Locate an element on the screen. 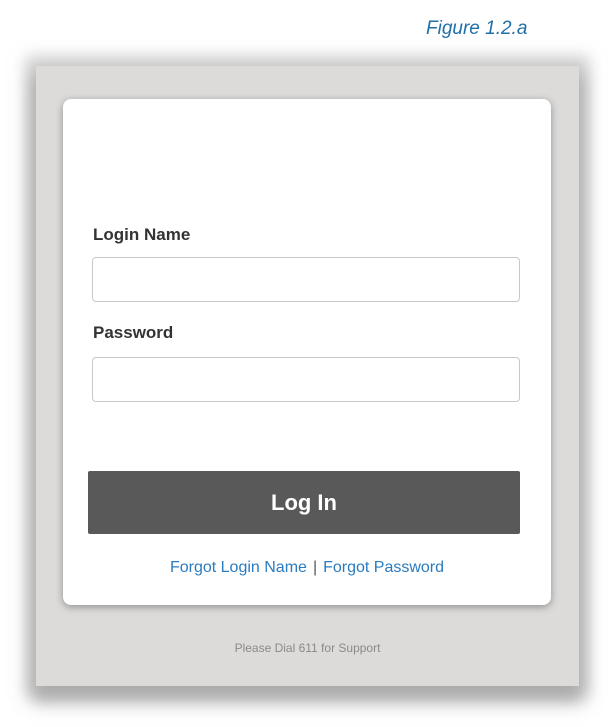 The width and height of the screenshot is (612, 727). forgot-login-name-link: Forgot Login Name is located at coordinates (238, 567).